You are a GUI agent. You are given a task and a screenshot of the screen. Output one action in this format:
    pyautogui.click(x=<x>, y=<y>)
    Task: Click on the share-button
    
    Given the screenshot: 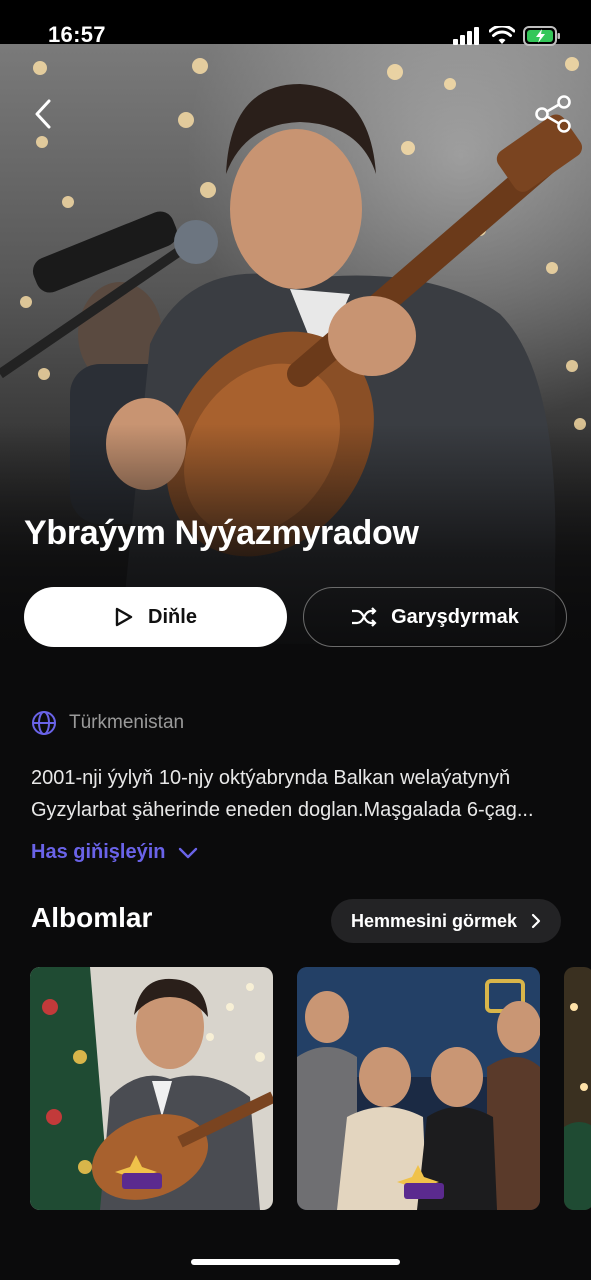 What is the action you would take?
    pyautogui.click(x=554, y=114)
    